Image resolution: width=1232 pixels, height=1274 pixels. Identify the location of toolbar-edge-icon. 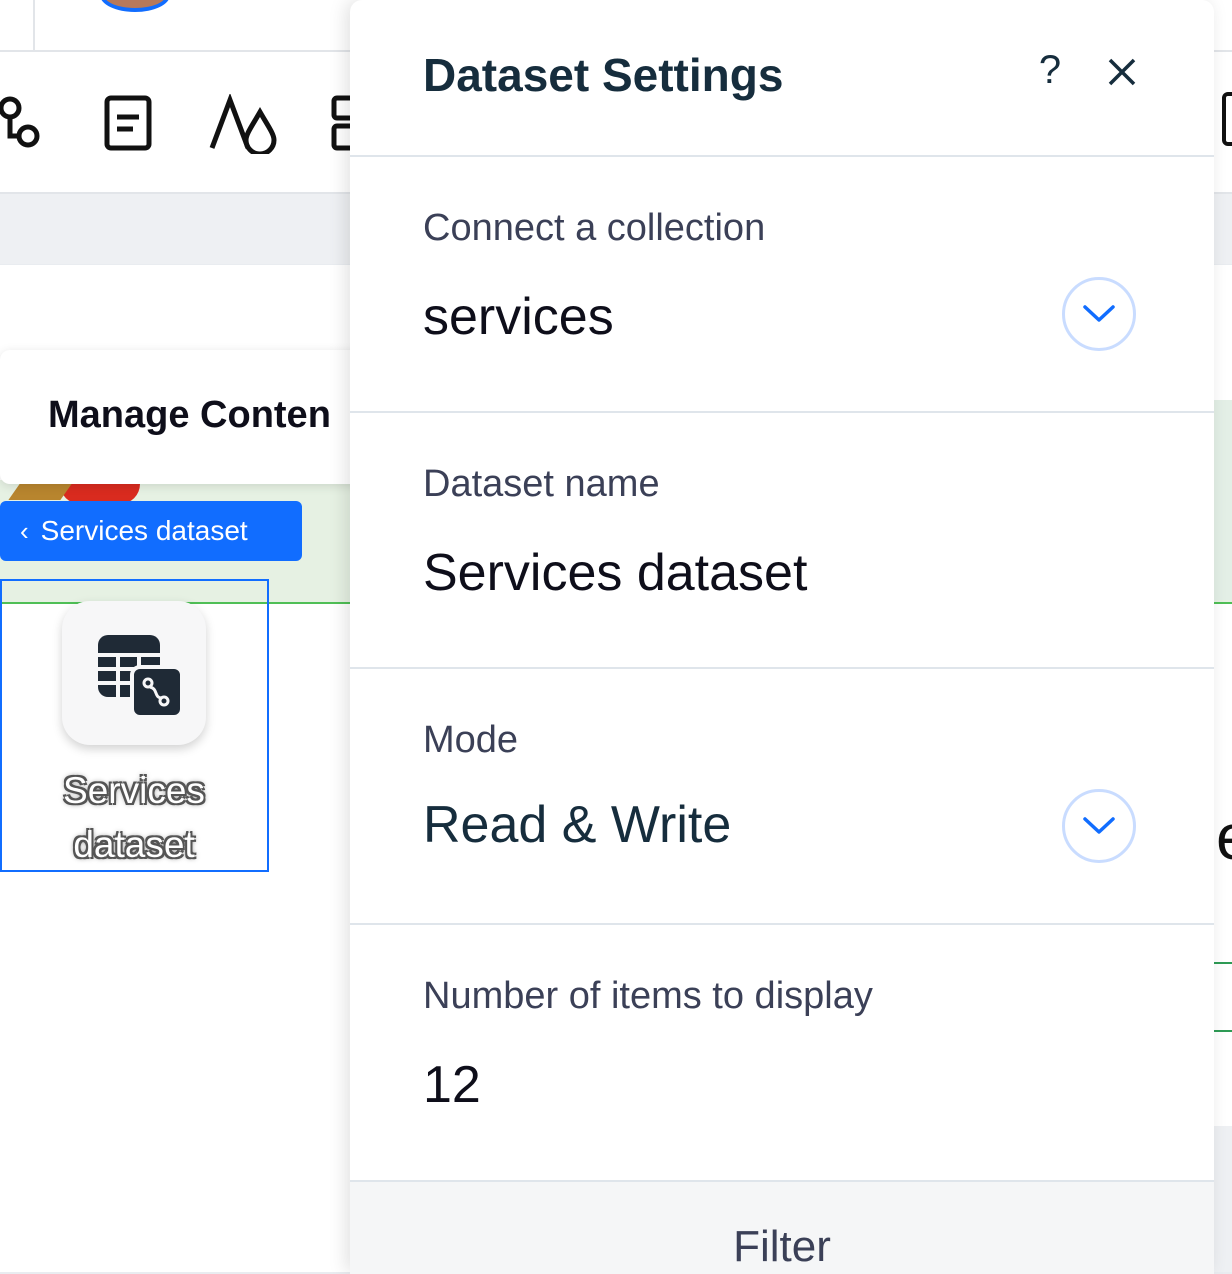
(1227, 119).